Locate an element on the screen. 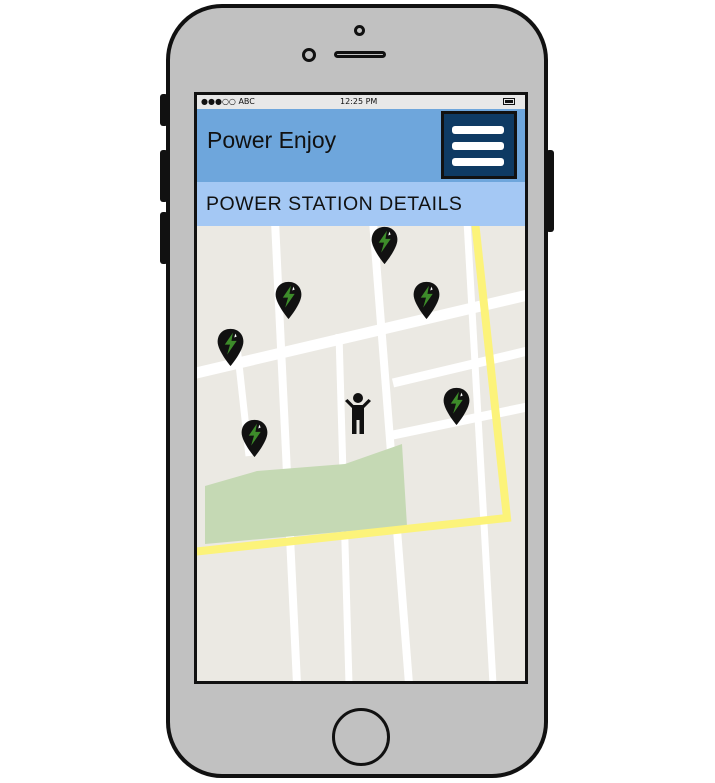 The image size is (715, 783). app-title: Power Enjoy is located at coordinates (272, 140).